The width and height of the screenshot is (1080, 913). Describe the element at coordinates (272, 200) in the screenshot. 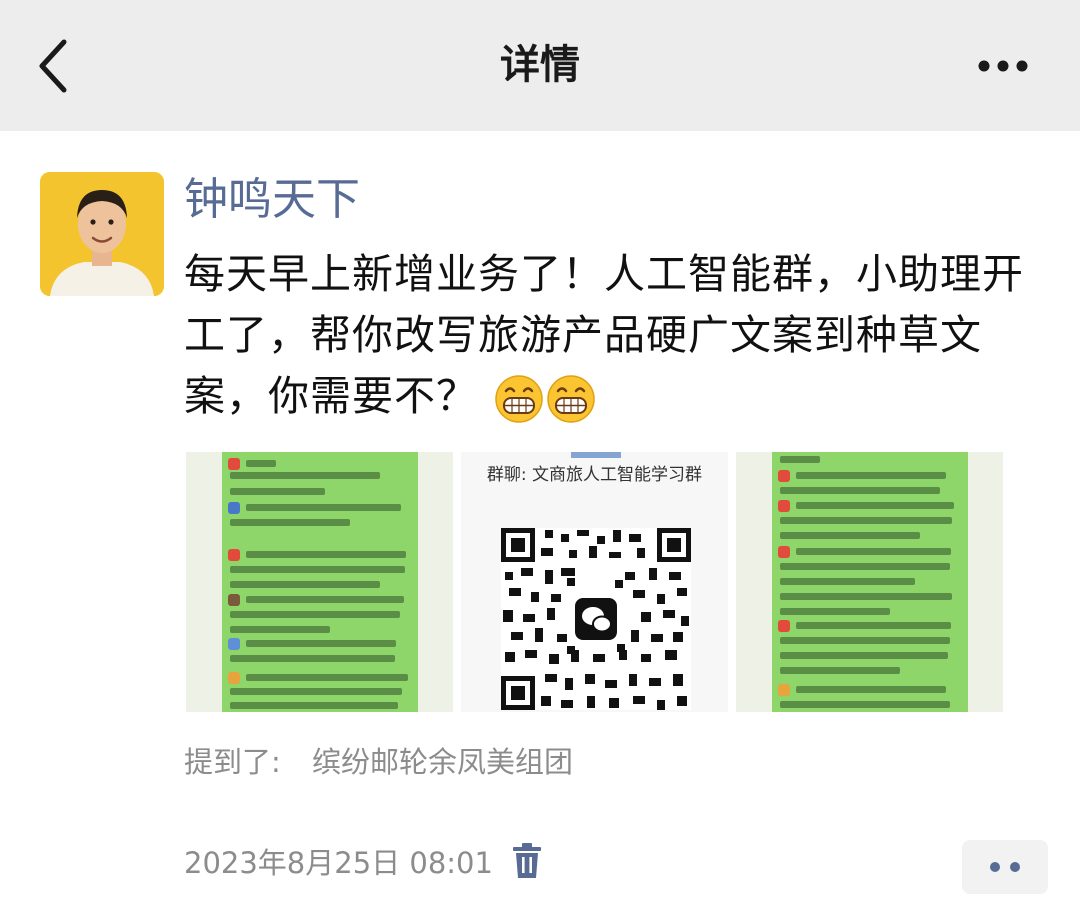

I see `author-name-link: 钟鸣天下` at that location.